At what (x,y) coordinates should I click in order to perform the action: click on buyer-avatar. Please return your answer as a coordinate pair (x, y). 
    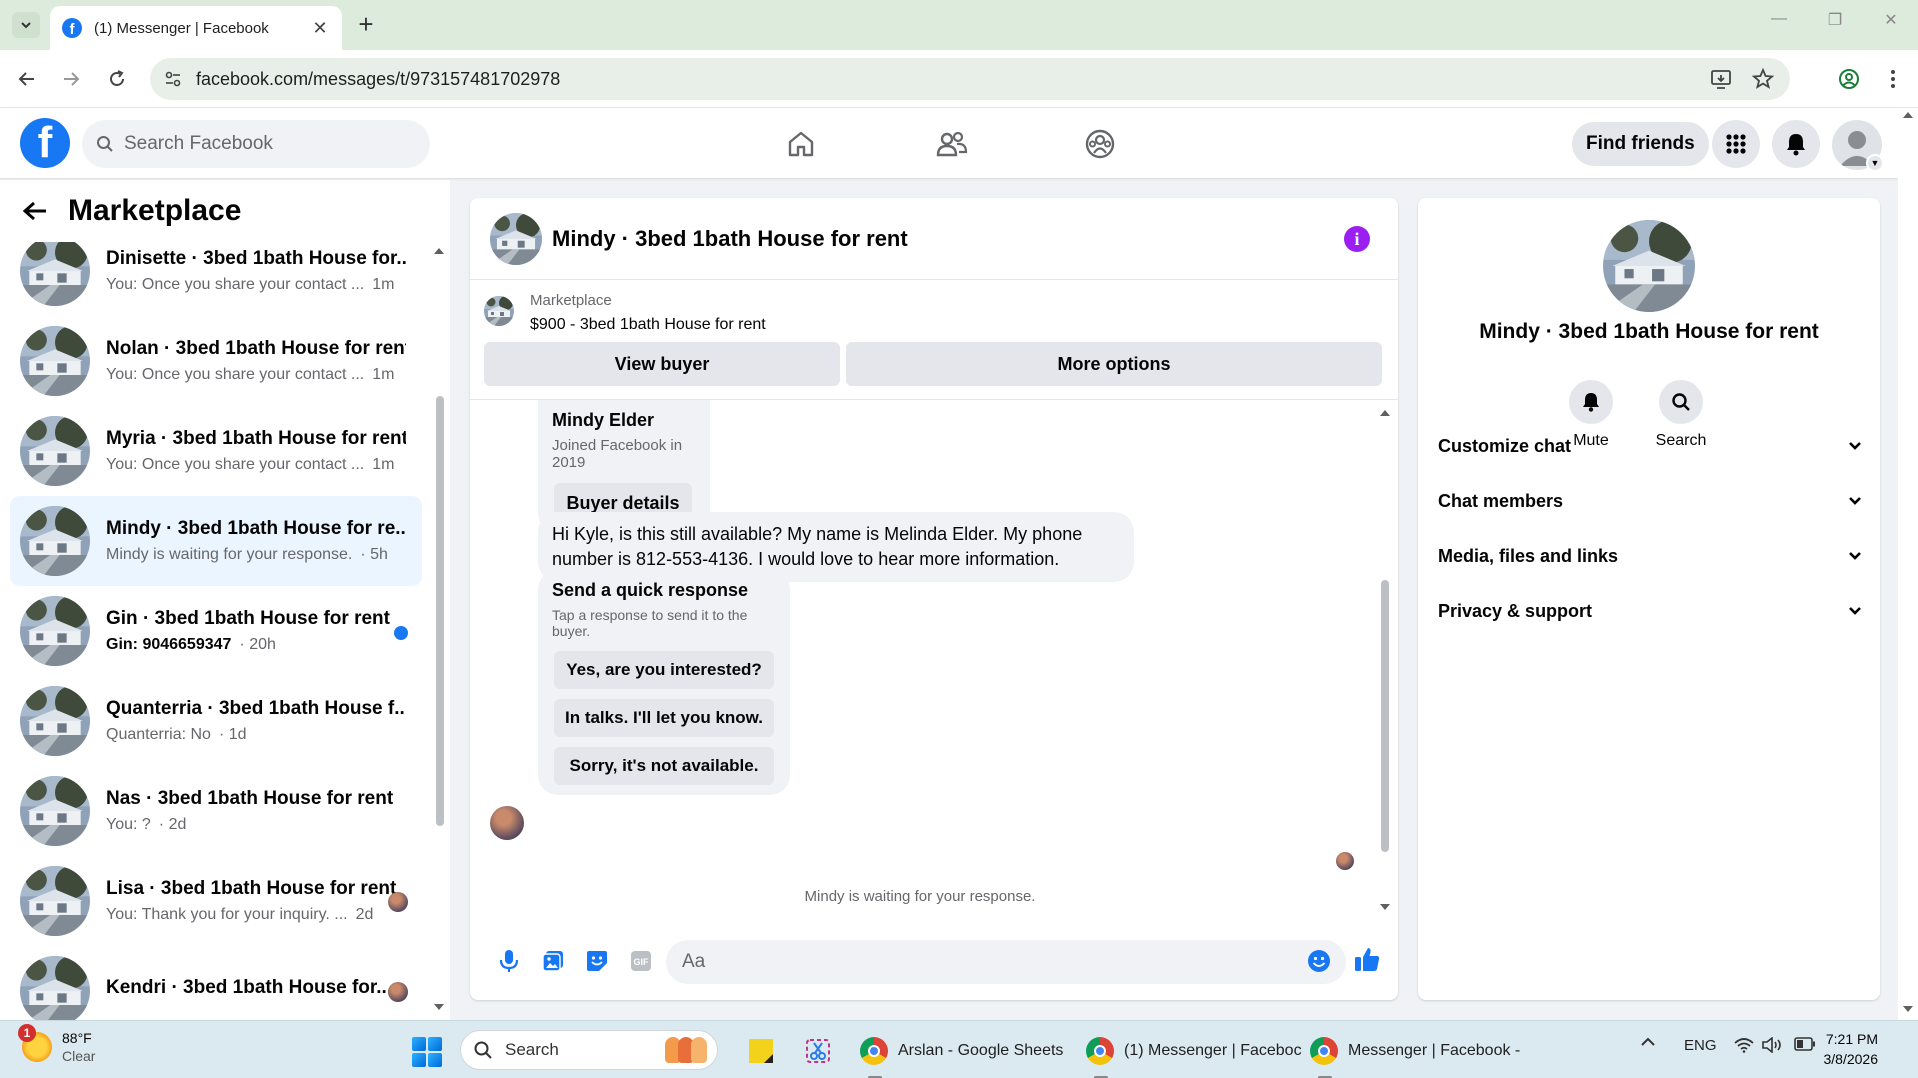
    Looking at the image, I should click on (507, 823).